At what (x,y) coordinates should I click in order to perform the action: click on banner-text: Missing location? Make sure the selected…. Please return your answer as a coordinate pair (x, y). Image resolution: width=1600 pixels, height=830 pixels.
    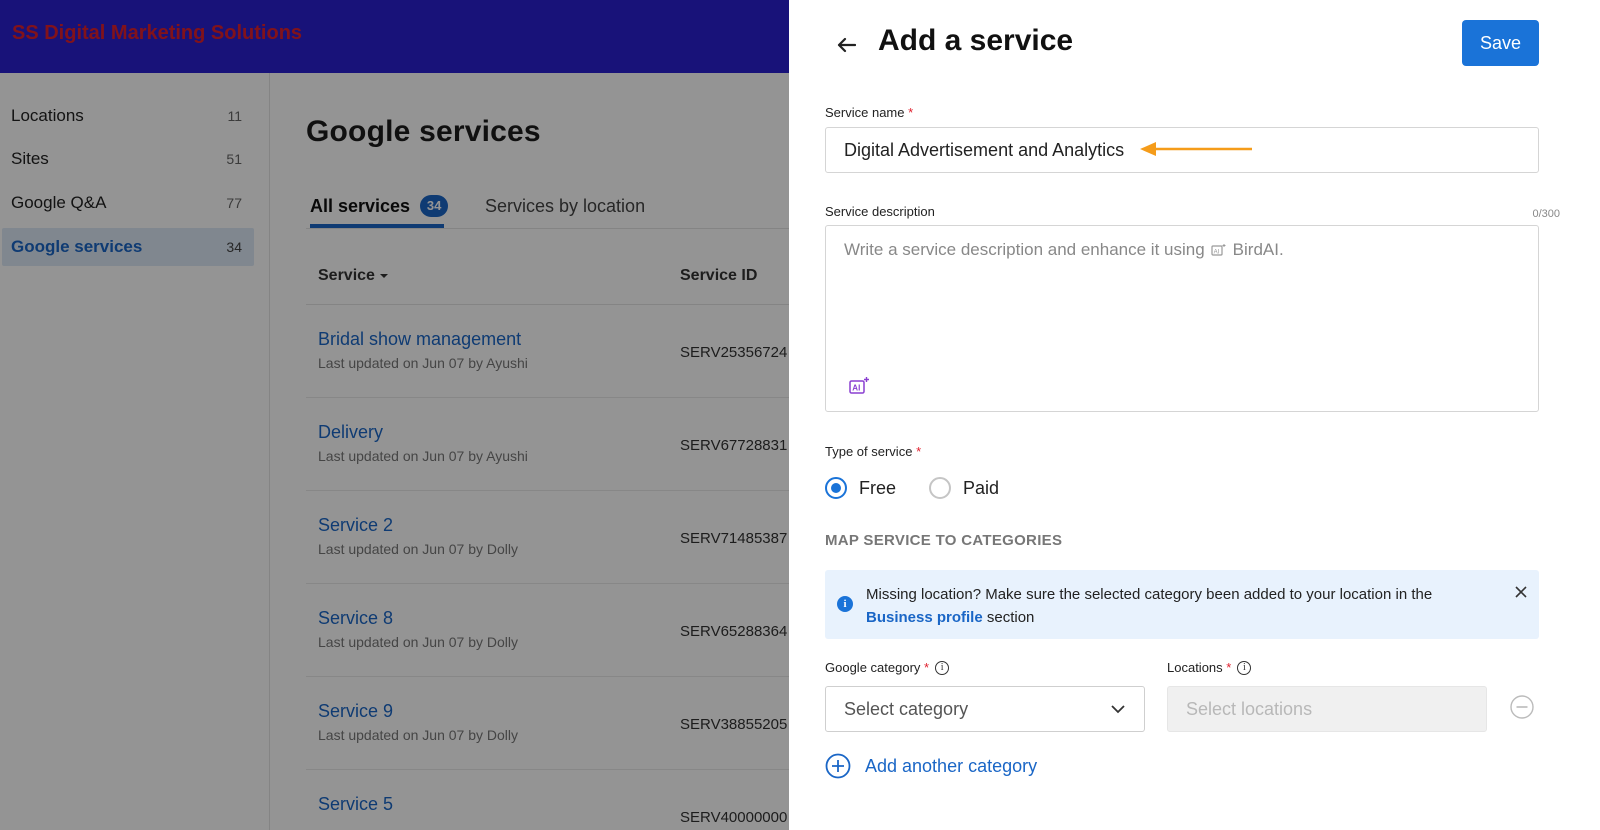
    Looking at the image, I should click on (1149, 594).